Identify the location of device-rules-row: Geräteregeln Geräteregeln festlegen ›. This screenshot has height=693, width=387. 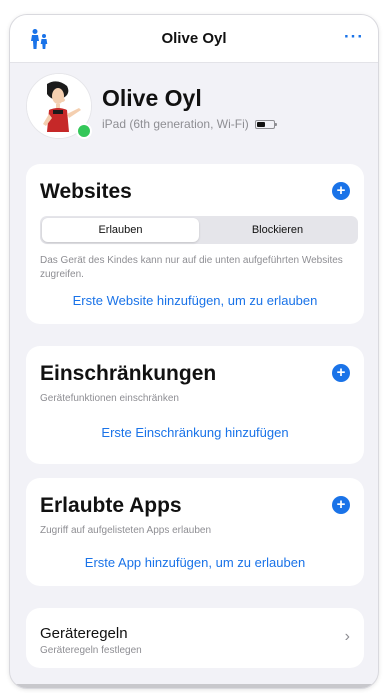
(195, 638).